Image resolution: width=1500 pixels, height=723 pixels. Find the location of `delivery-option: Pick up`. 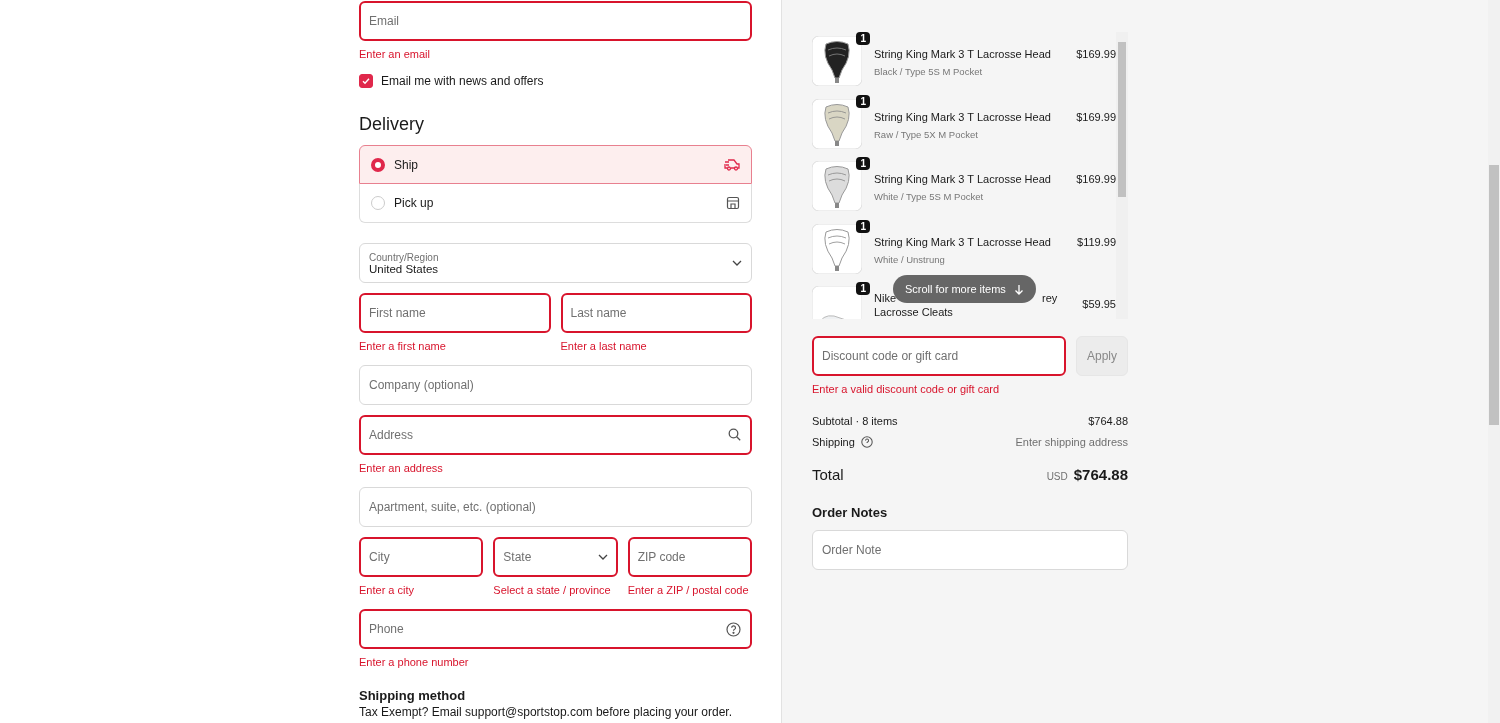

delivery-option: Pick up is located at coordinates (555, 203).